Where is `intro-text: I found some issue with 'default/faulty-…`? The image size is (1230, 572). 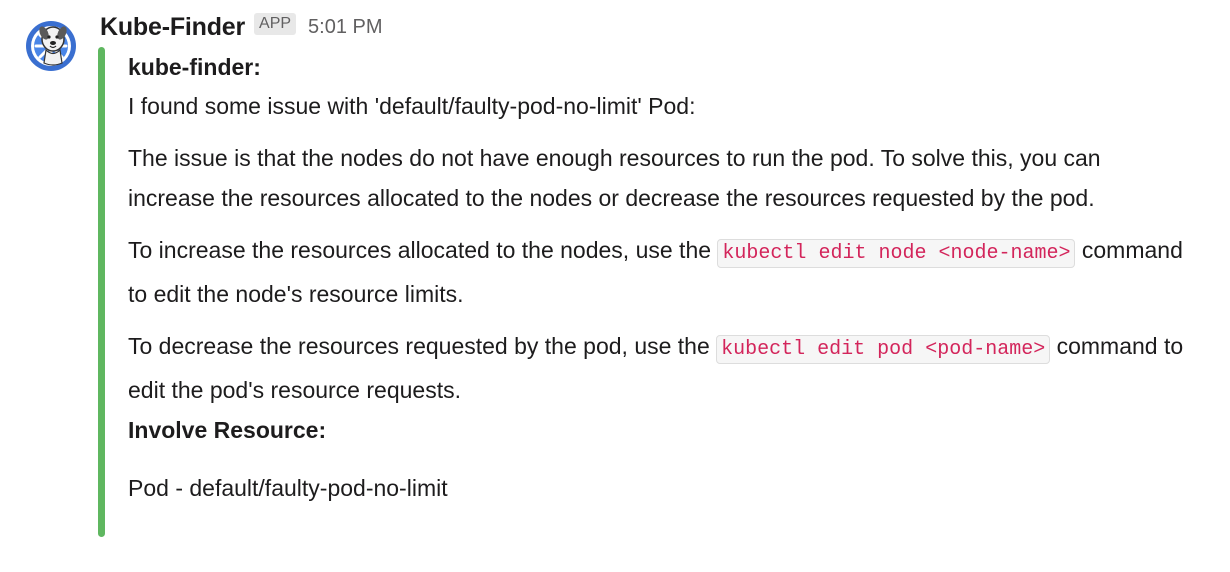 intro-text: I found some issue with 'default/faulty-… is located at coordinates (412, 106).